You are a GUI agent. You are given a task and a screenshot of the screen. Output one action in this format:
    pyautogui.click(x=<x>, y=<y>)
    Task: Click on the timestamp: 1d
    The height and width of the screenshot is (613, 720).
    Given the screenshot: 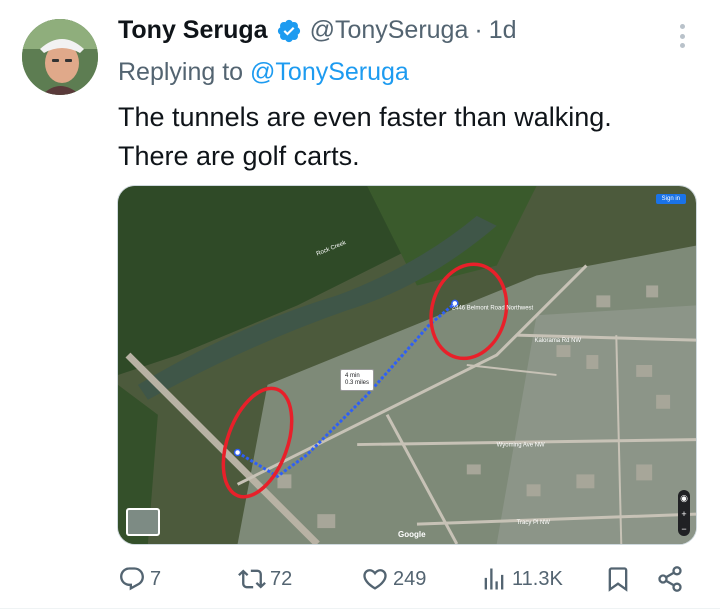 What is the action you would take?
    pyautogui.click(x=503, y=30)
    